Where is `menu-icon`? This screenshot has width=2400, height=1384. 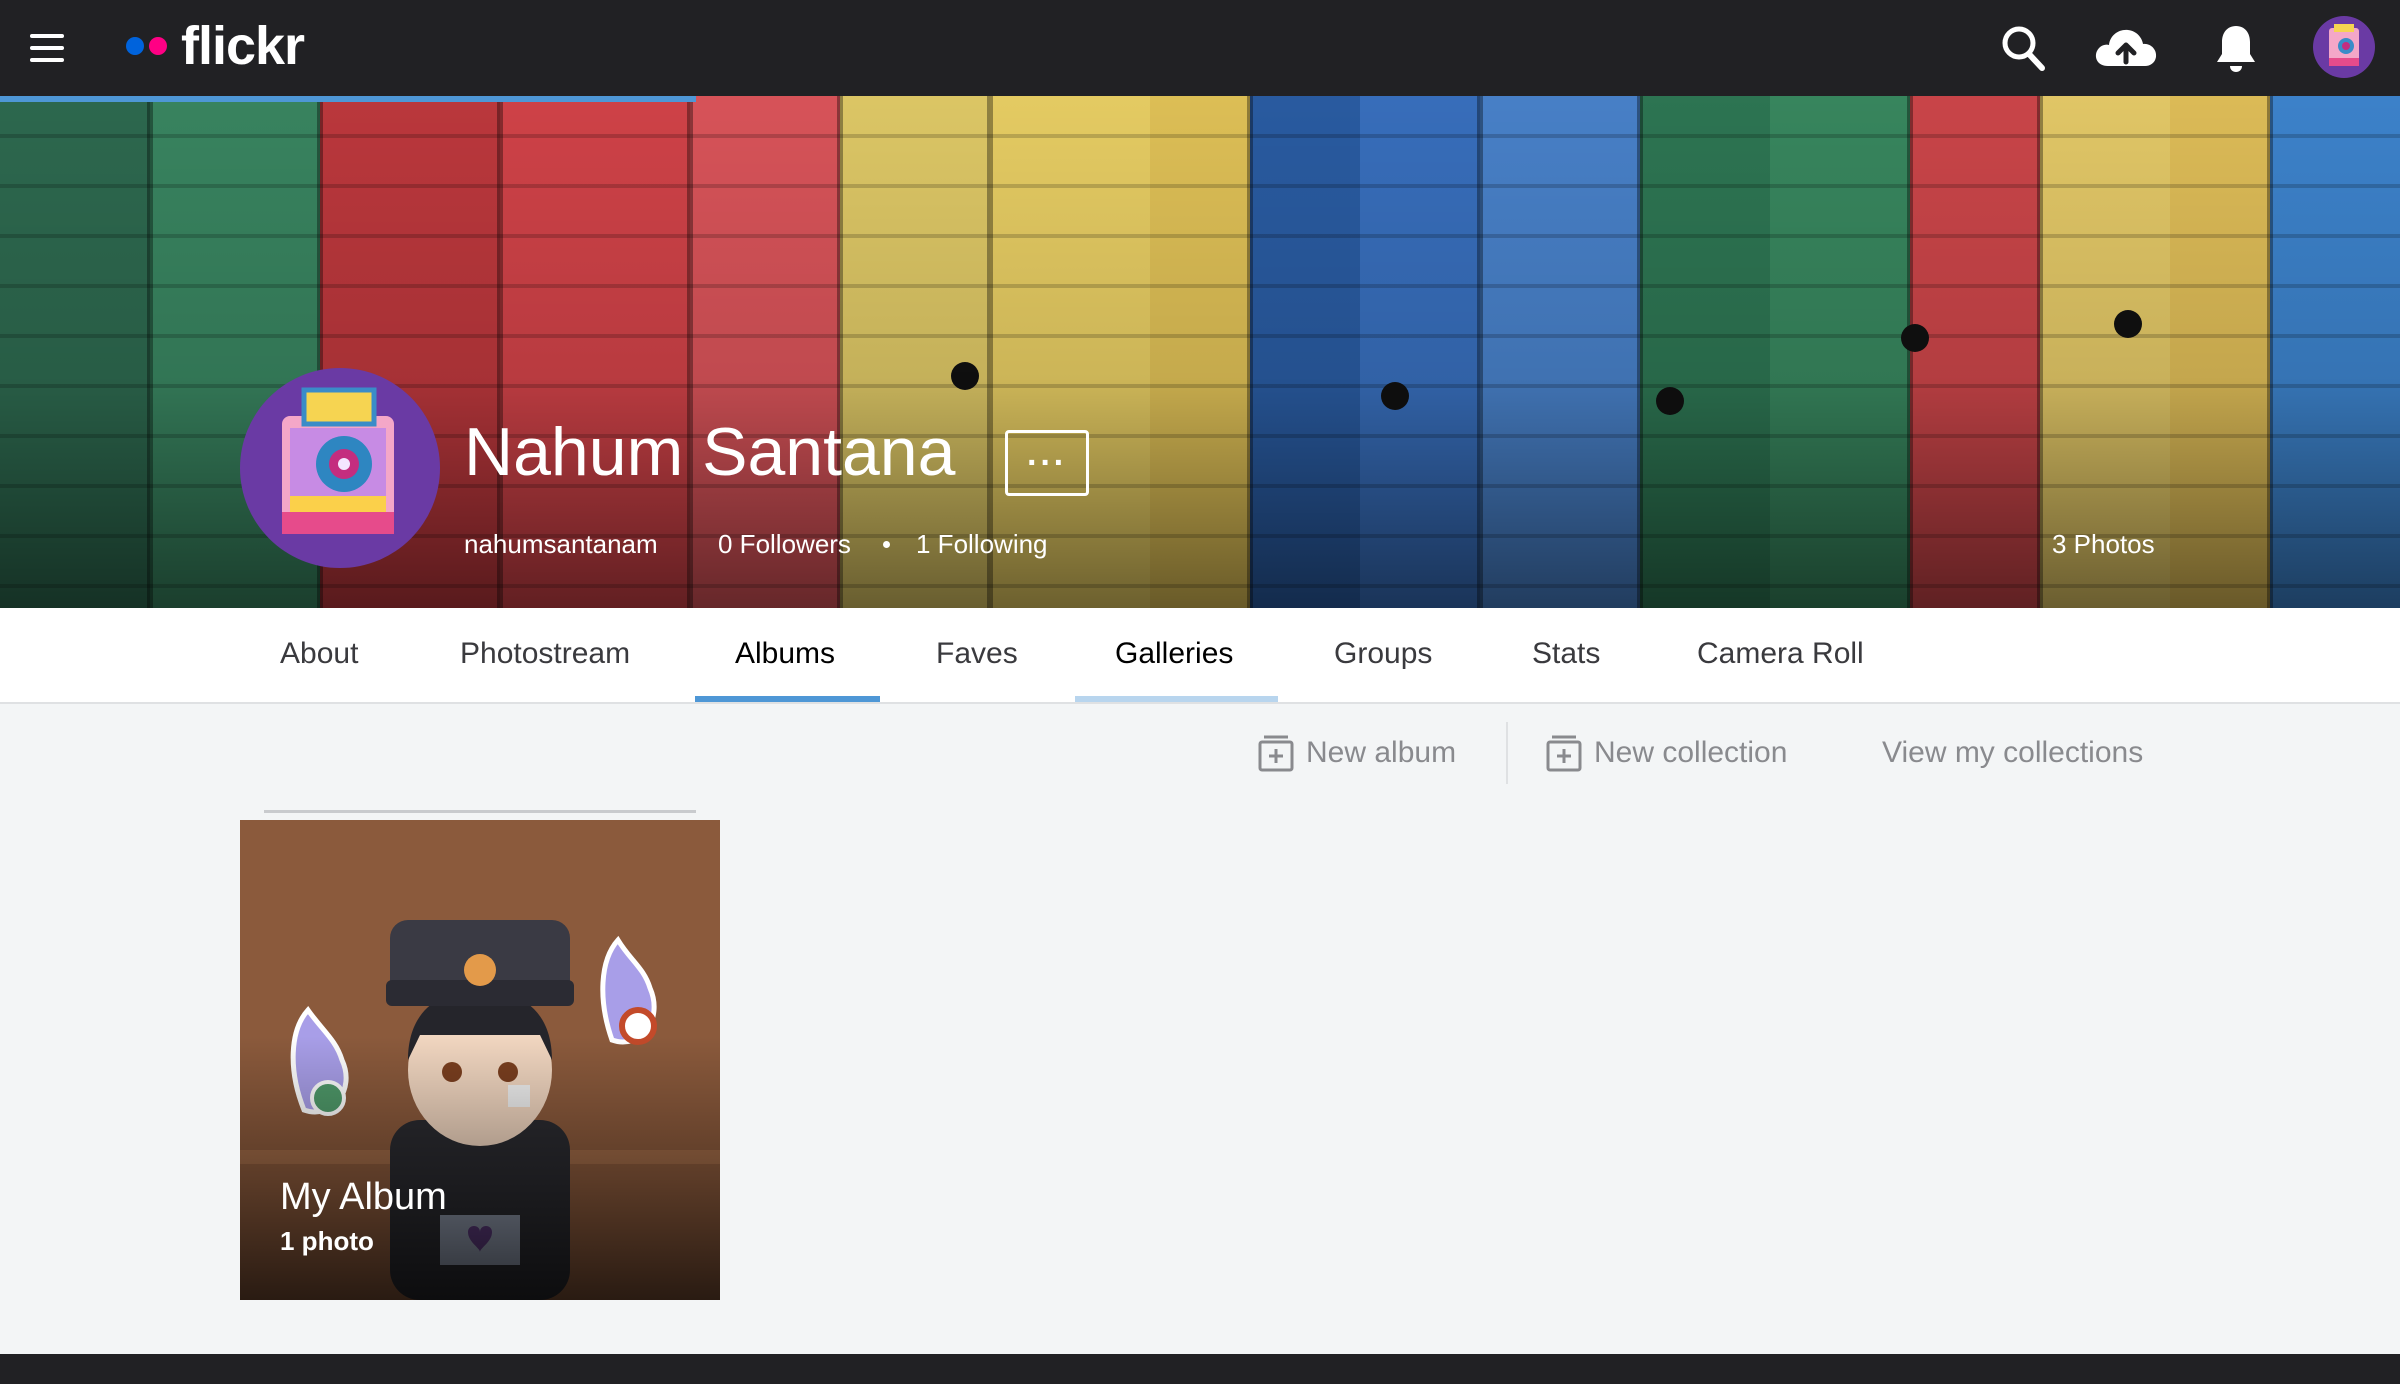
menu-icon is located at coordinates (47, 48).